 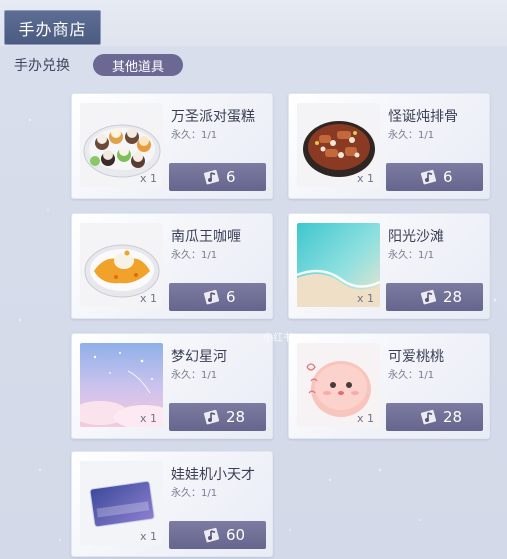 What do you see at coordinates (172, 386) in the screenshot?
I see `shop-item-card: x 1 梦幻星河 永久：1/1 28` at bounding box center [172, 386].